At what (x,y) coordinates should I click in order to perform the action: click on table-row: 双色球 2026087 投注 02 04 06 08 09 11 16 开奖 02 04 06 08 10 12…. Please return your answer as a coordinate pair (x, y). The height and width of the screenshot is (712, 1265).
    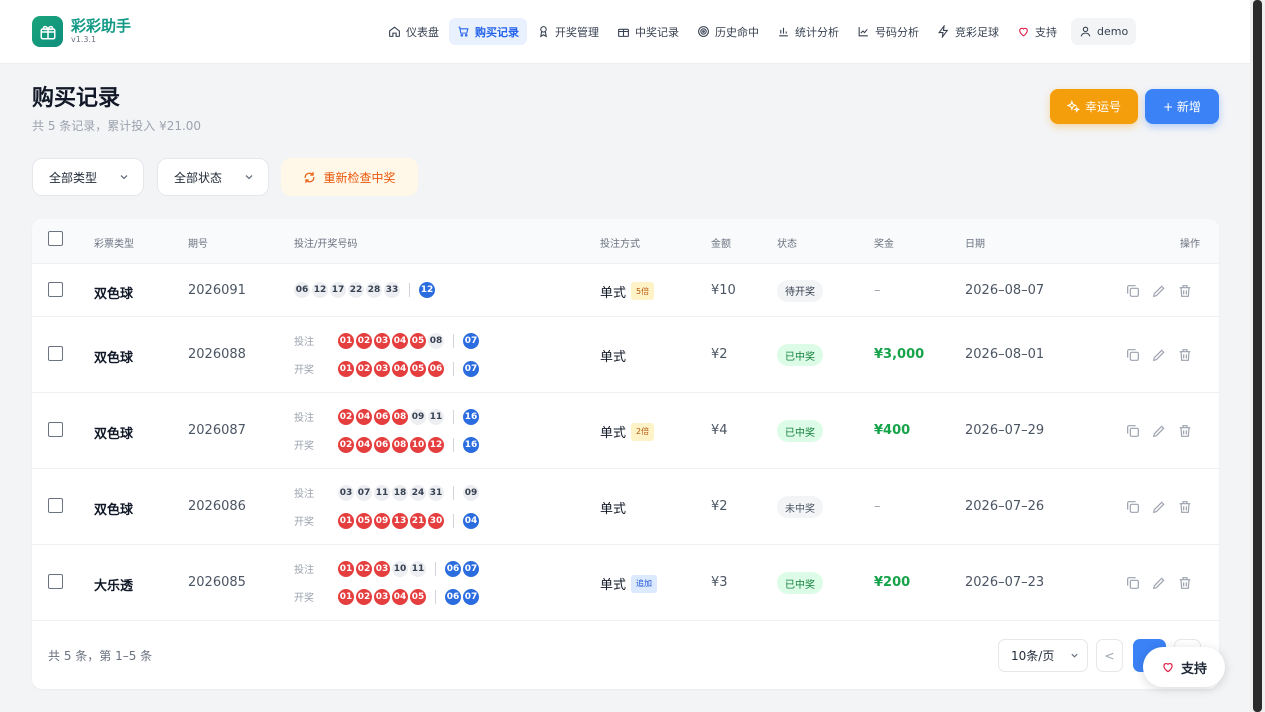
    Looking at the image, I should click on (625, 431).